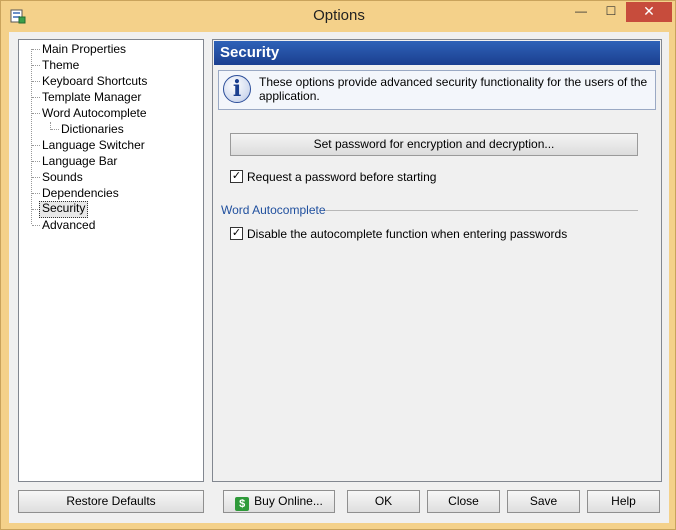 This screenshot has width=676, height=530. I want to click on help-button: Help, so click(623, 501).